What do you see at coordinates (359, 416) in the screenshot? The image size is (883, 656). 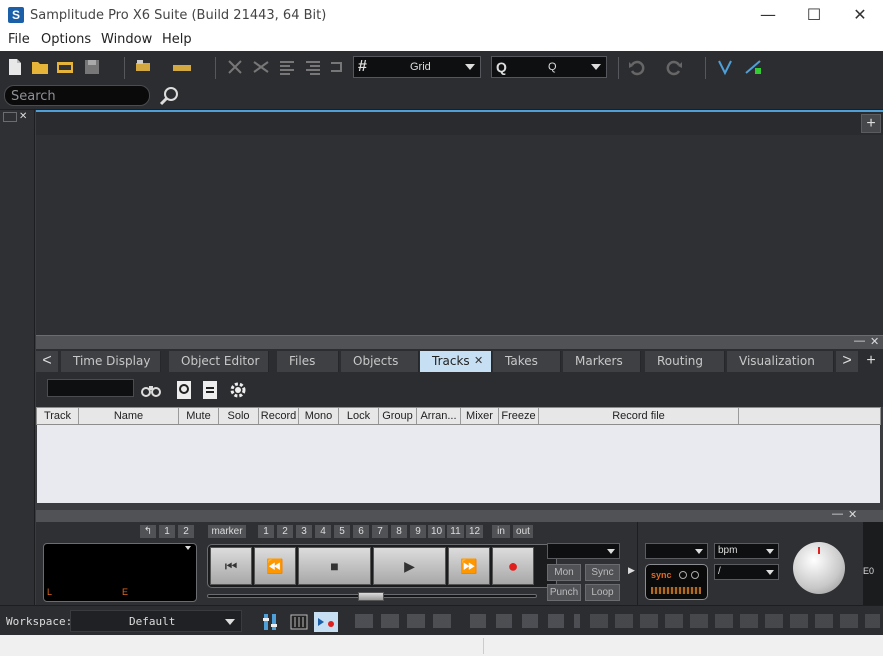 I see `column-header-lock: Lock` at bounding box center [359, 416].